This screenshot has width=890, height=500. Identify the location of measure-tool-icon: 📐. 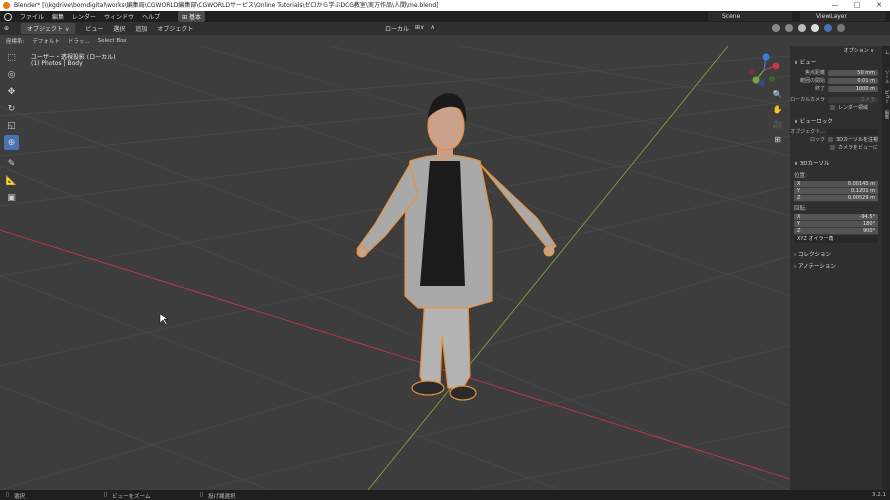
(11, 180).